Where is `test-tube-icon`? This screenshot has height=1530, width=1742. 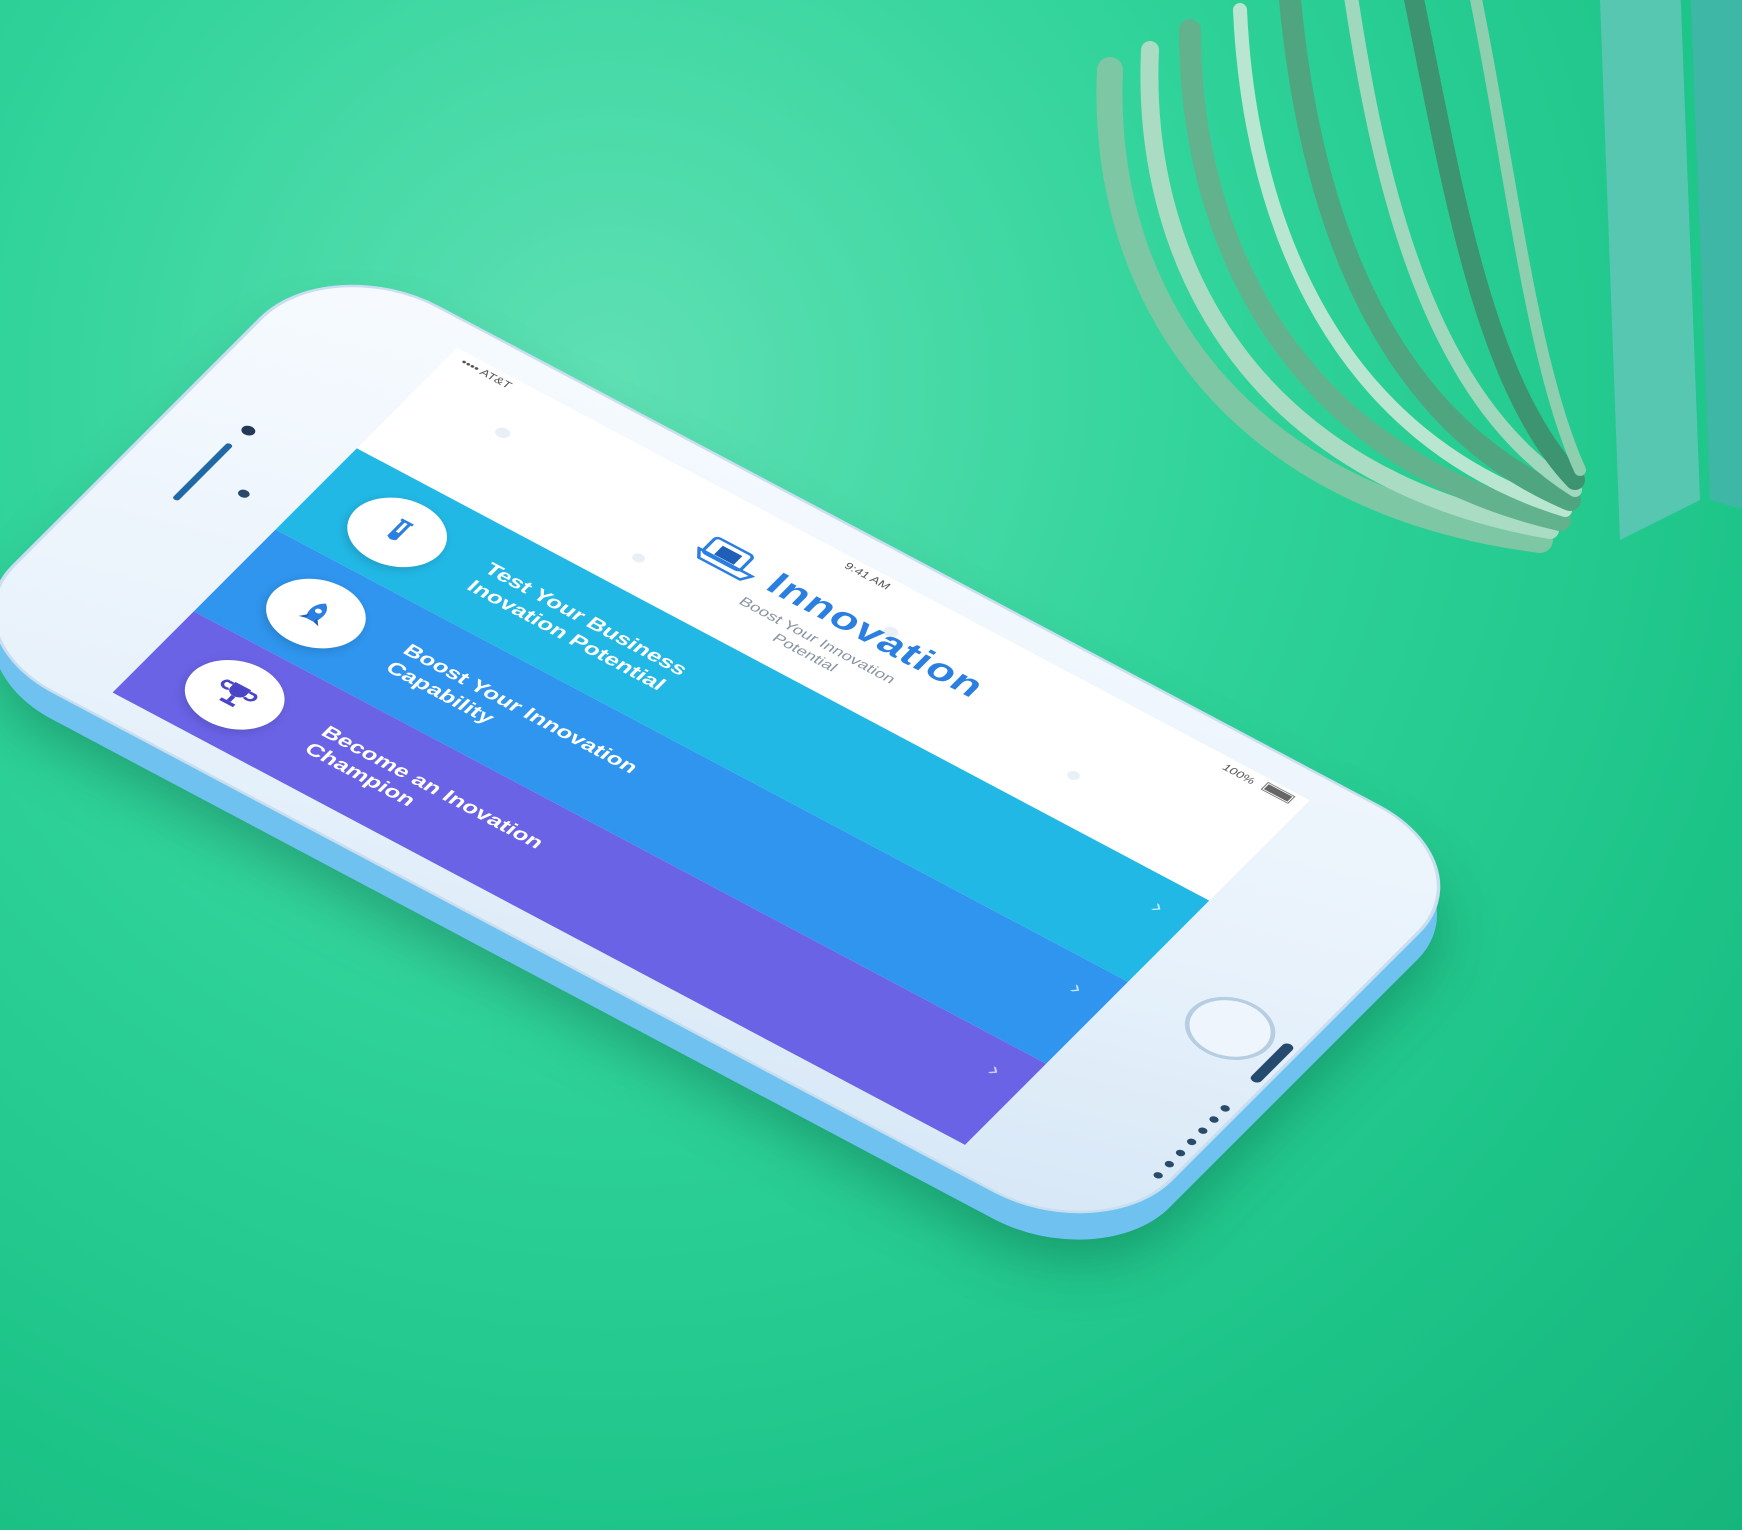
test-tube-icon is located at coordinates (401, 529).